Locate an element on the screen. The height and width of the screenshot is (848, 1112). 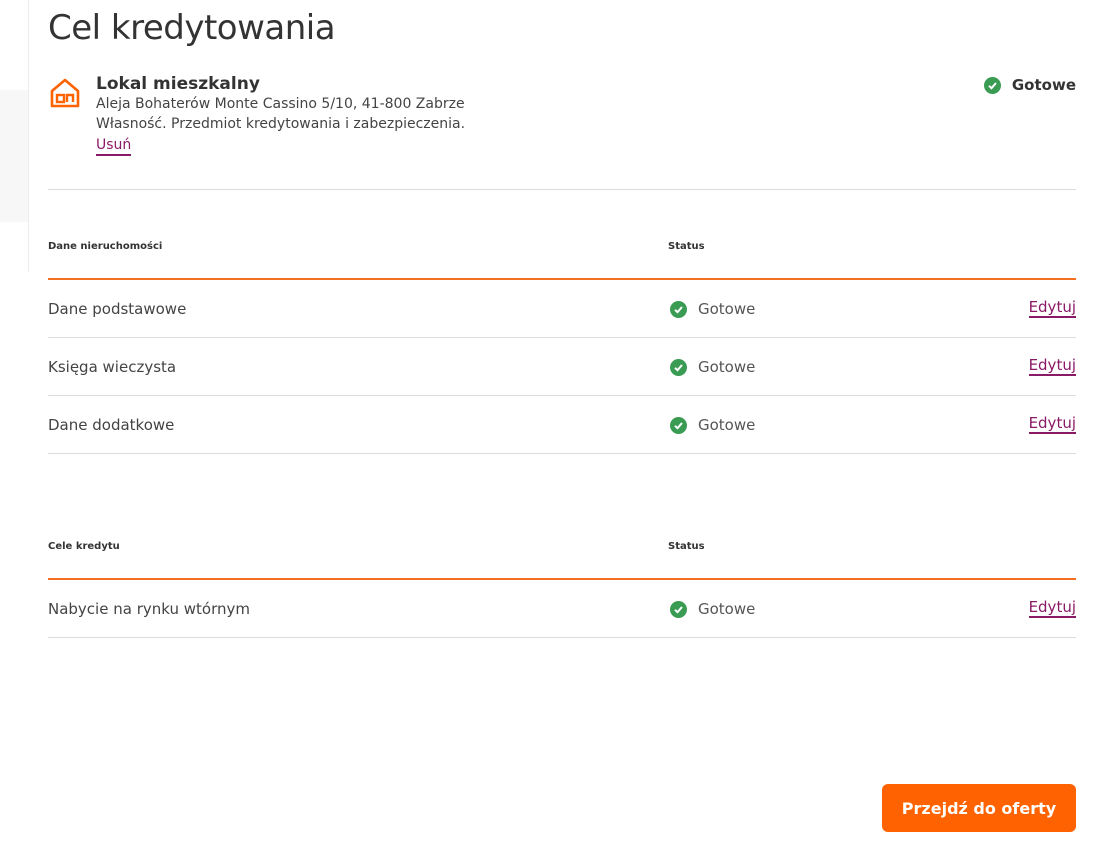
house-icon is located at coordinates (65, 93).